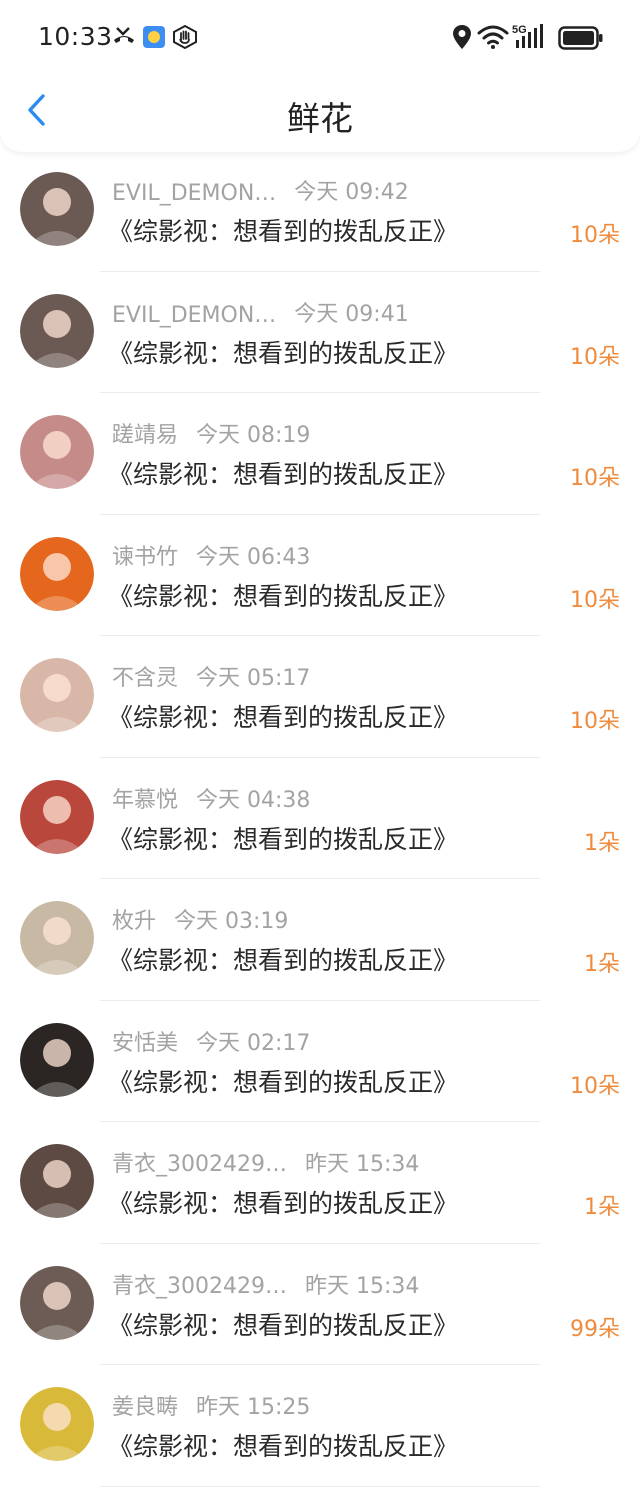 The height and width of the screenshot is (1487, 640). Describe the element at coordinates (320, 1304) in the screenshot. I see `list-item: 青衣_3002429… 昨天 15:34 《综影视：想看到的拨乱反正》 99朵` at that location.